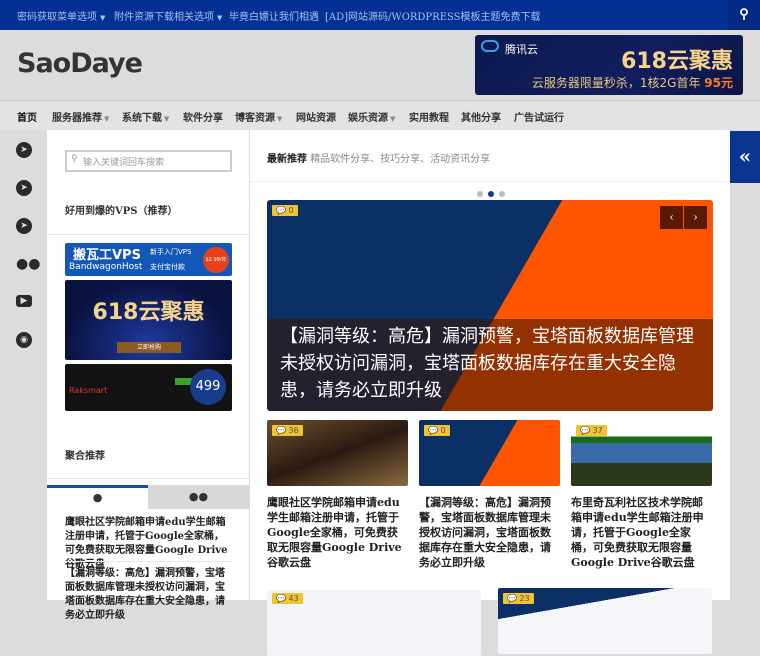 This screenshot has height=656, width=760. Describe the element at coordinates (481, 116) in the screenshot. I see `nav-item: 其他分享` at that location.